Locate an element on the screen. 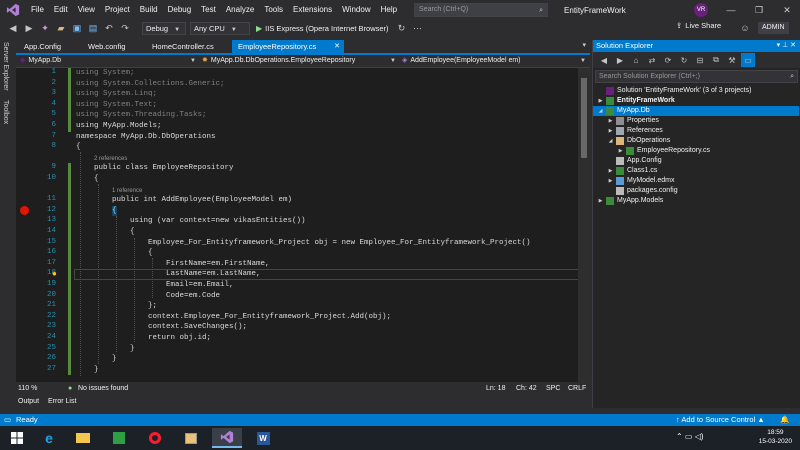  tree-file-app-config: App.Config is located at coordinates (634, 161).